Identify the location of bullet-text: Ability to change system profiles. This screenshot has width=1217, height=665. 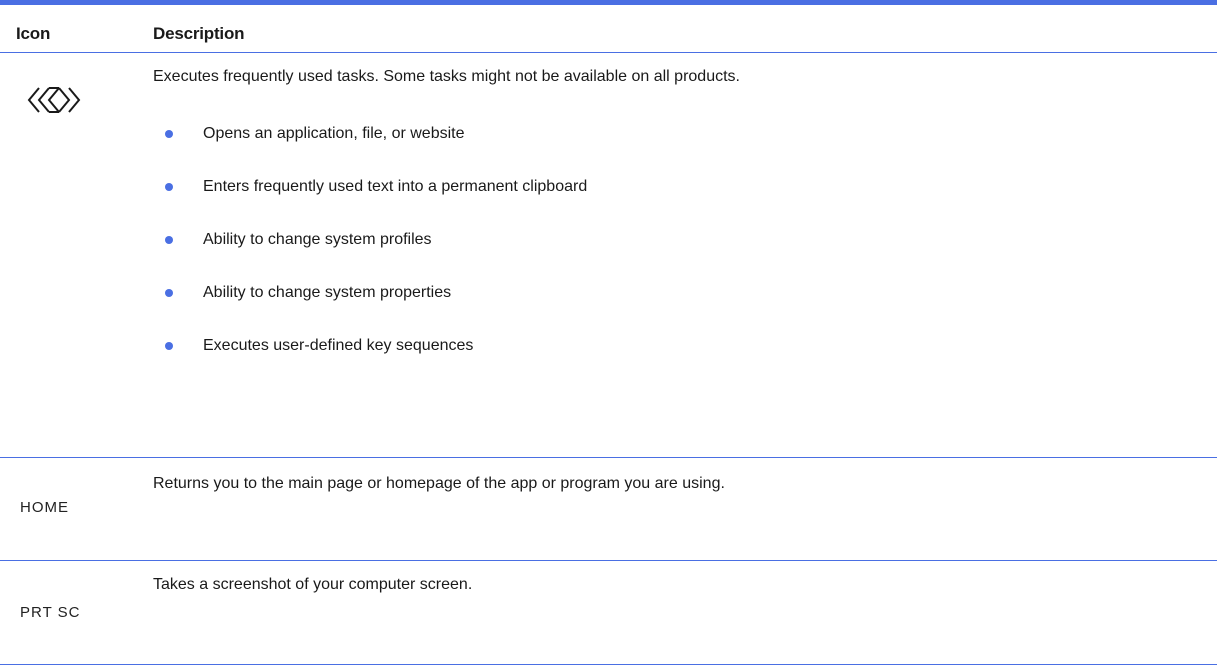
(317, 239).